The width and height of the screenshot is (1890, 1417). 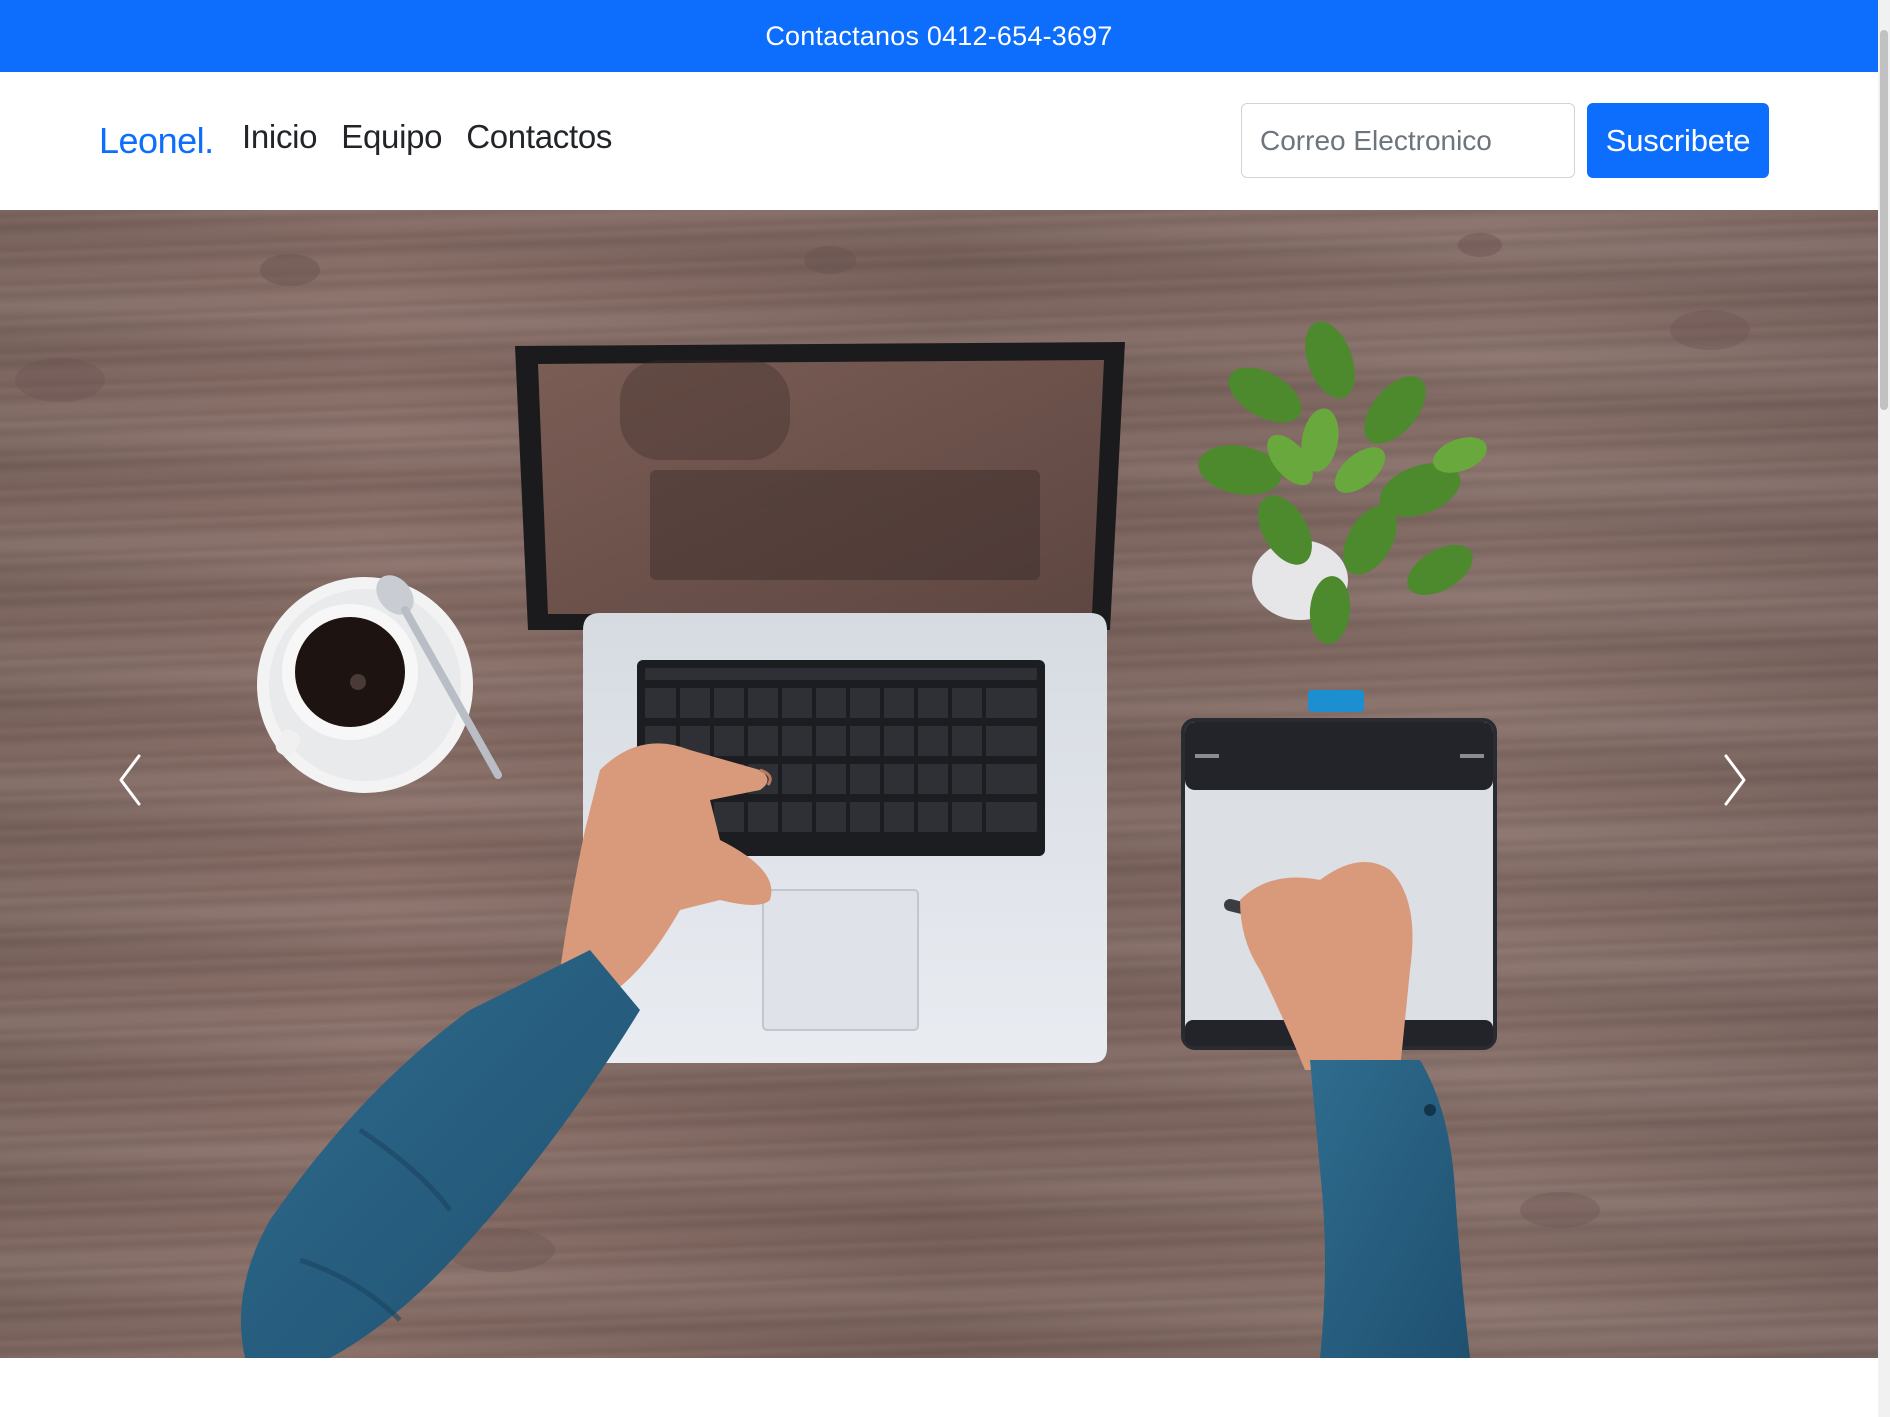 I want to click on chevron-left-icon, so click(x=130, y=780).